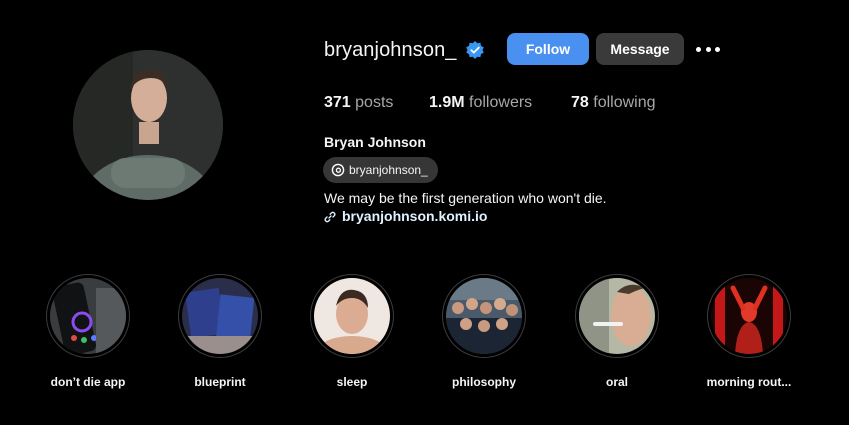 The width and height of the screenshot is (849, 425). Describe the element at coordinates (88, 382) in the screenshot. I see `highlight-label: don’t die app` at that location.